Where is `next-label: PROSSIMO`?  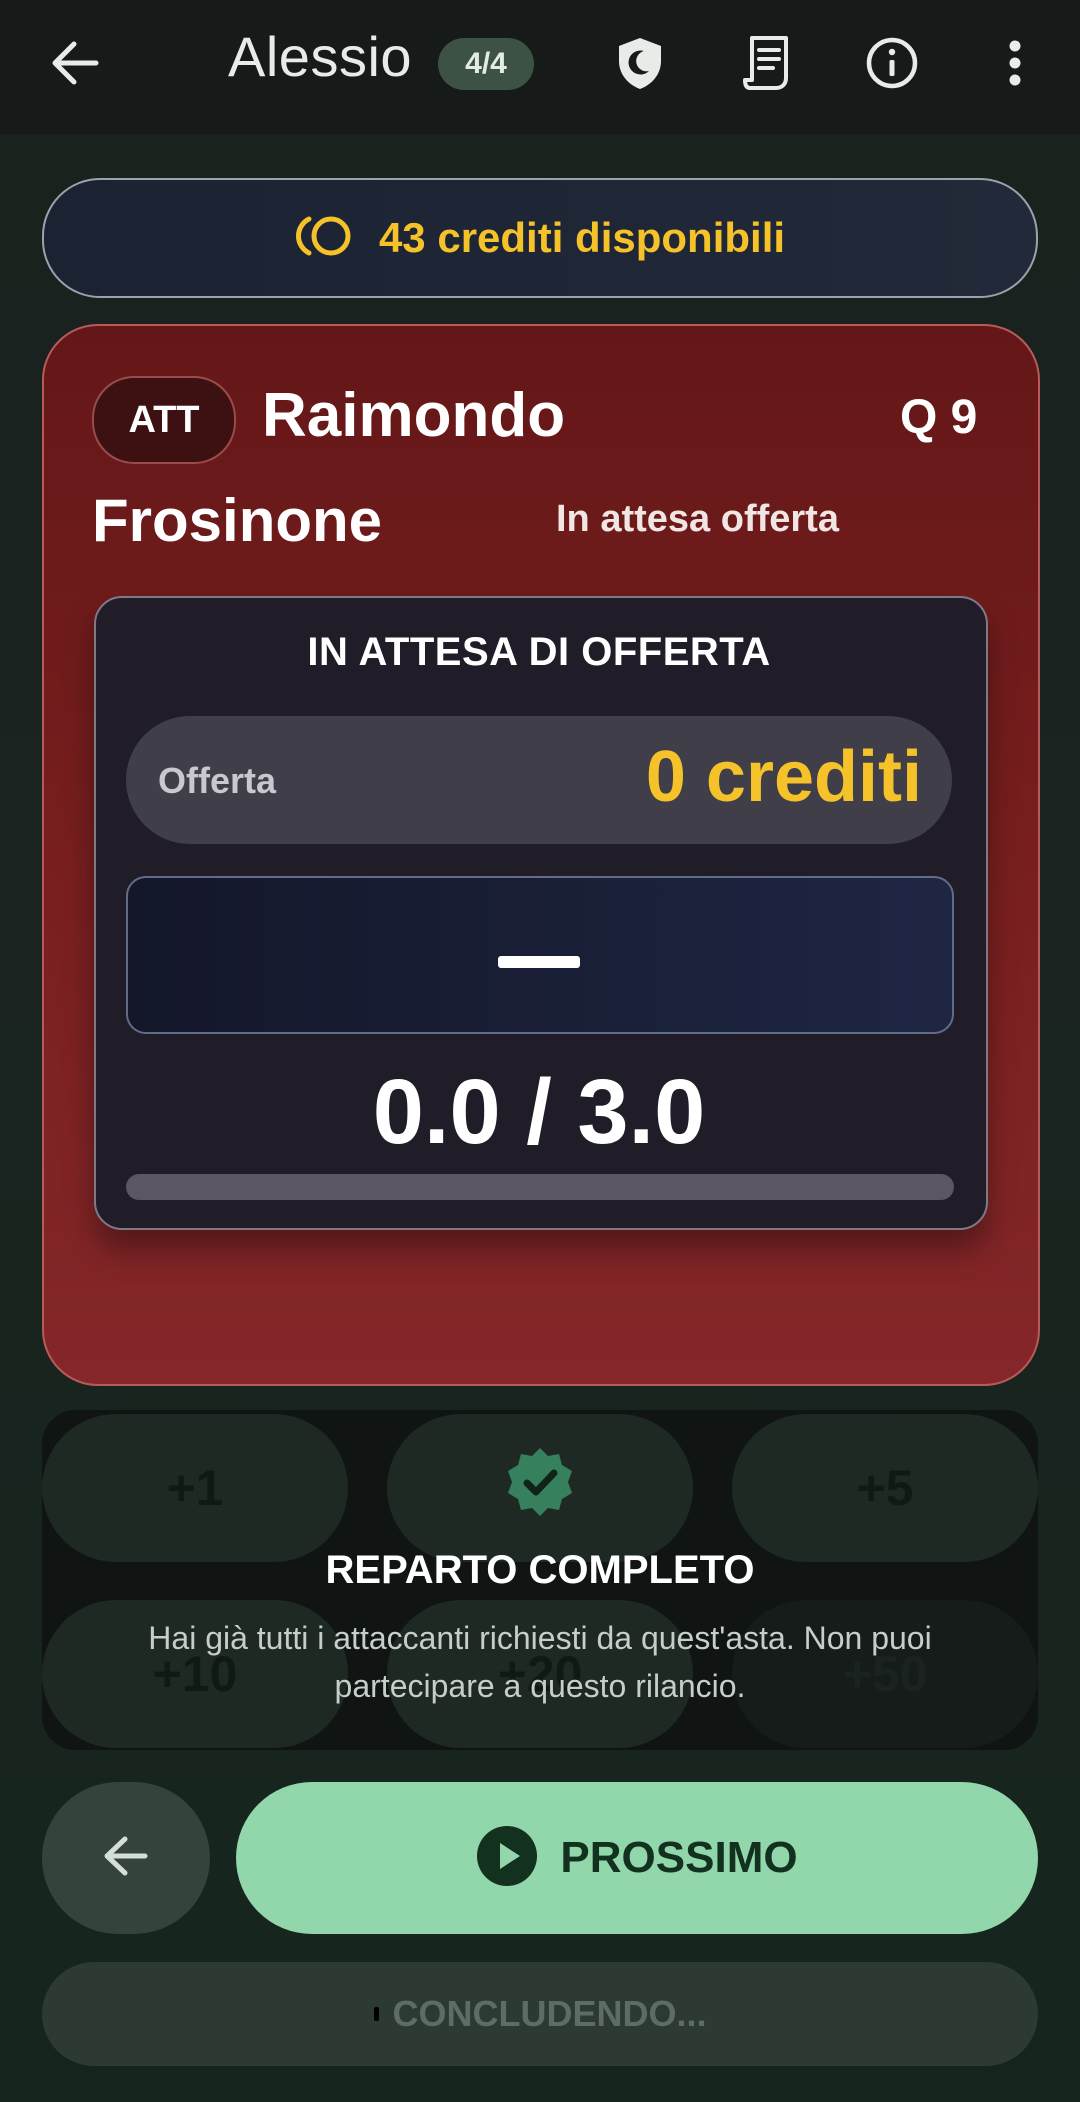 next-label: PROSSIMO is located at coordinates (679, 1857).